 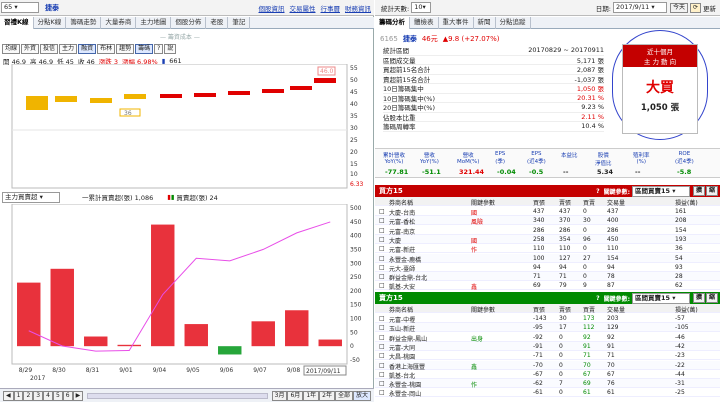 What do you see at coordinates (547, 277) in the screenshot?
I see `table-row: □ 群益金鼎-台北 71 71 0 78 28` at bounding box center [547, 277].